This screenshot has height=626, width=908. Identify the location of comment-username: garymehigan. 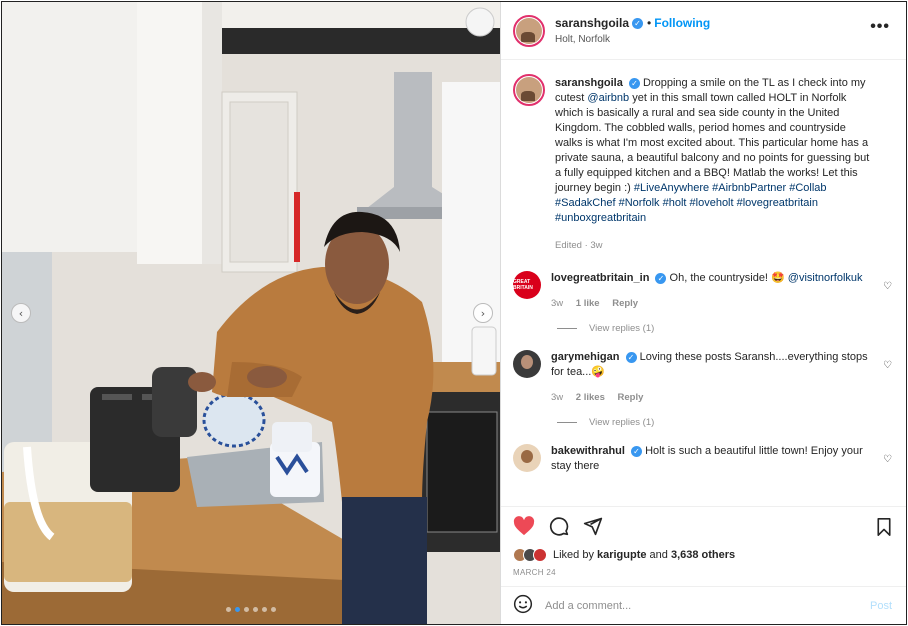
(585, 357).